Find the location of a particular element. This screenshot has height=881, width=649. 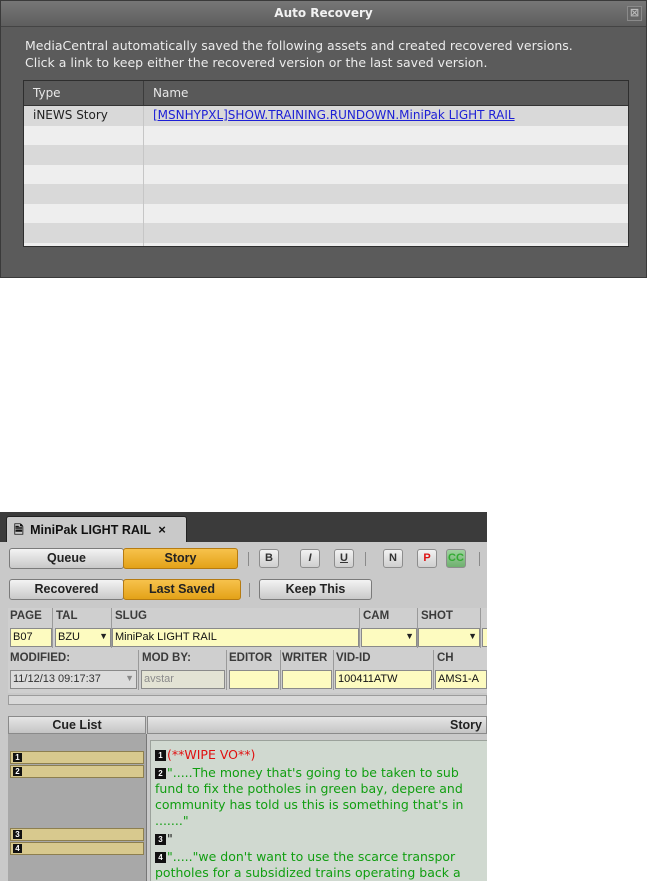

underline-button: U is located at coordinates (344, 558).